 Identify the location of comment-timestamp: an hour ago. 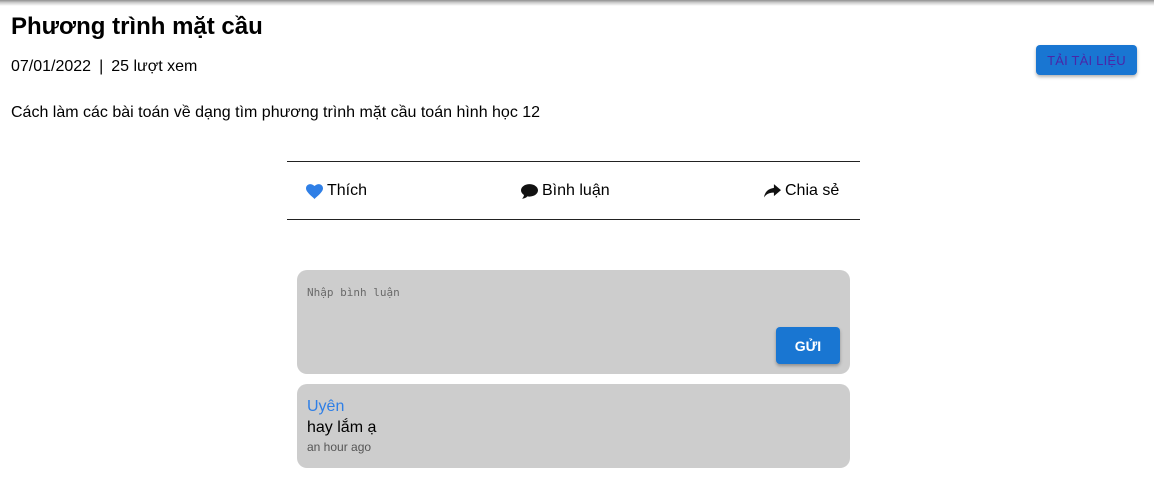
(339, 447).